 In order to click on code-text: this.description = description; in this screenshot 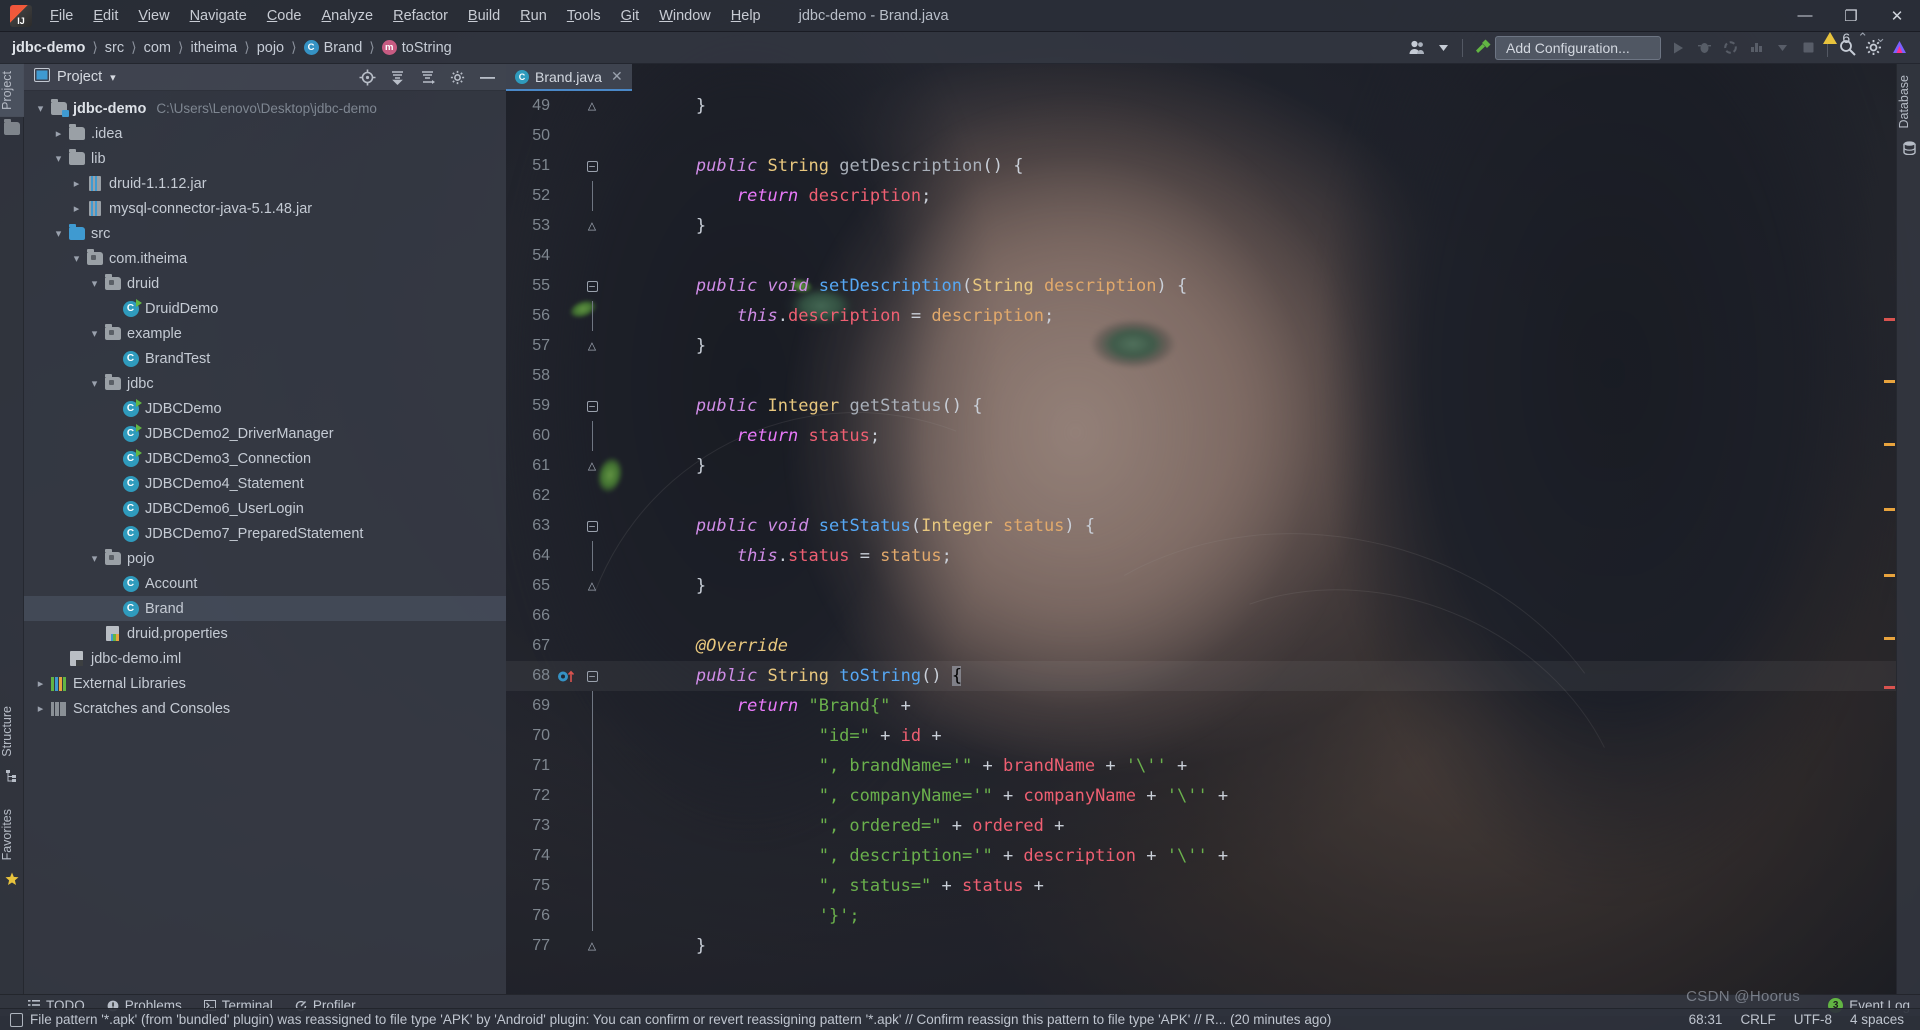, I will do `click(829, 316)`.